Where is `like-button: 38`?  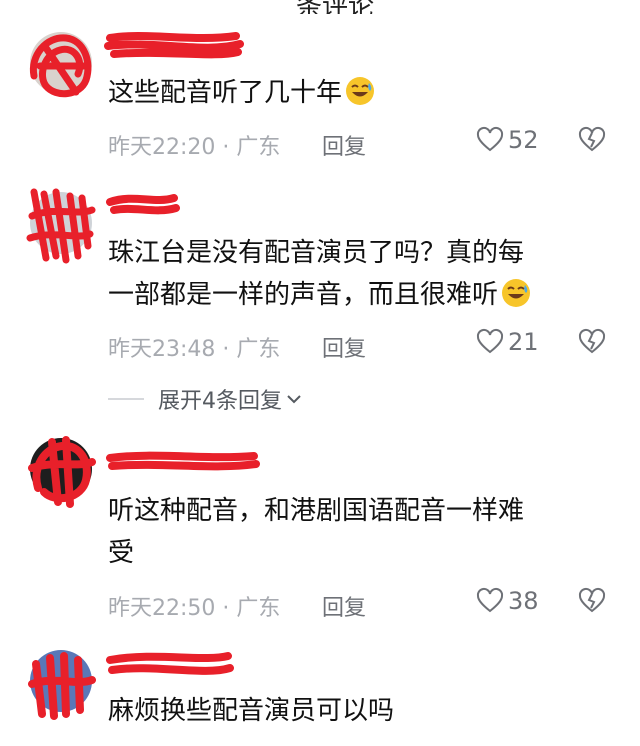 like-button: 38 is located at coordinates (507, 601).